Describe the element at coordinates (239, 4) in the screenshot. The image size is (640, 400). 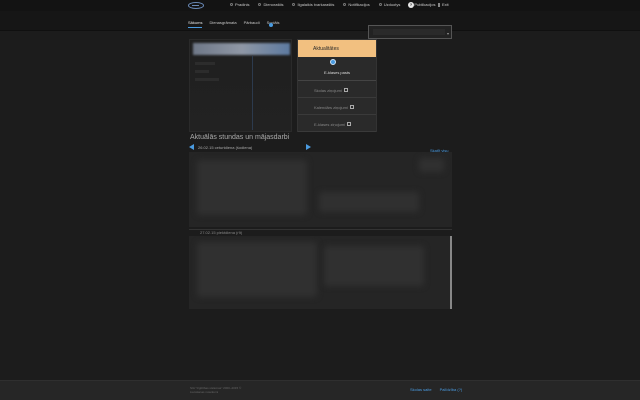
I see `nav-item-home: Pradinis` at that location.